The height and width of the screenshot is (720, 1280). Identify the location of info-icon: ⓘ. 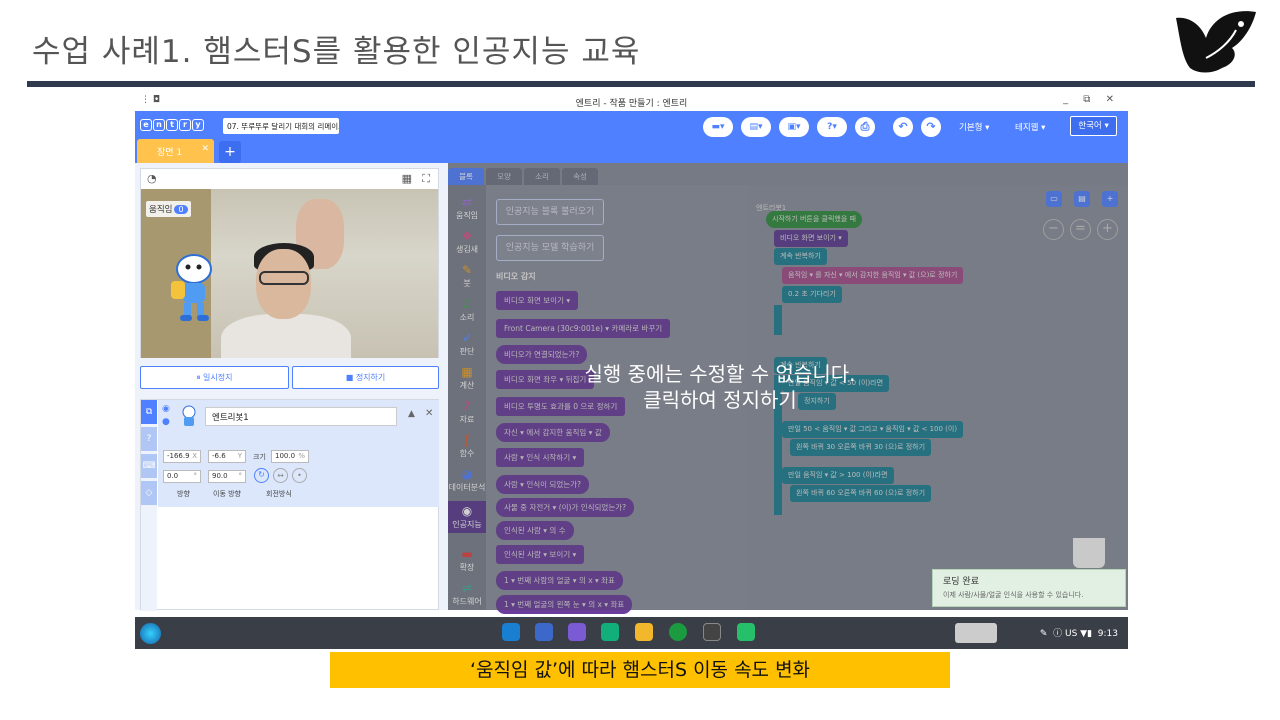
(1058, 634).